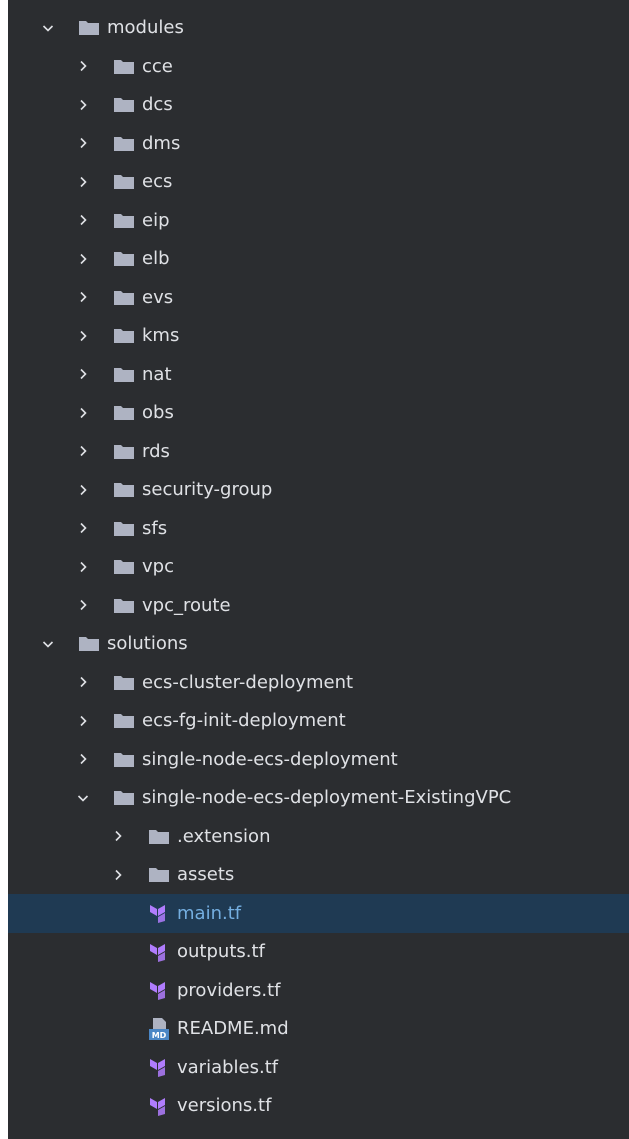  I want to click on folder-row-assets: assets, so click(318, 875).